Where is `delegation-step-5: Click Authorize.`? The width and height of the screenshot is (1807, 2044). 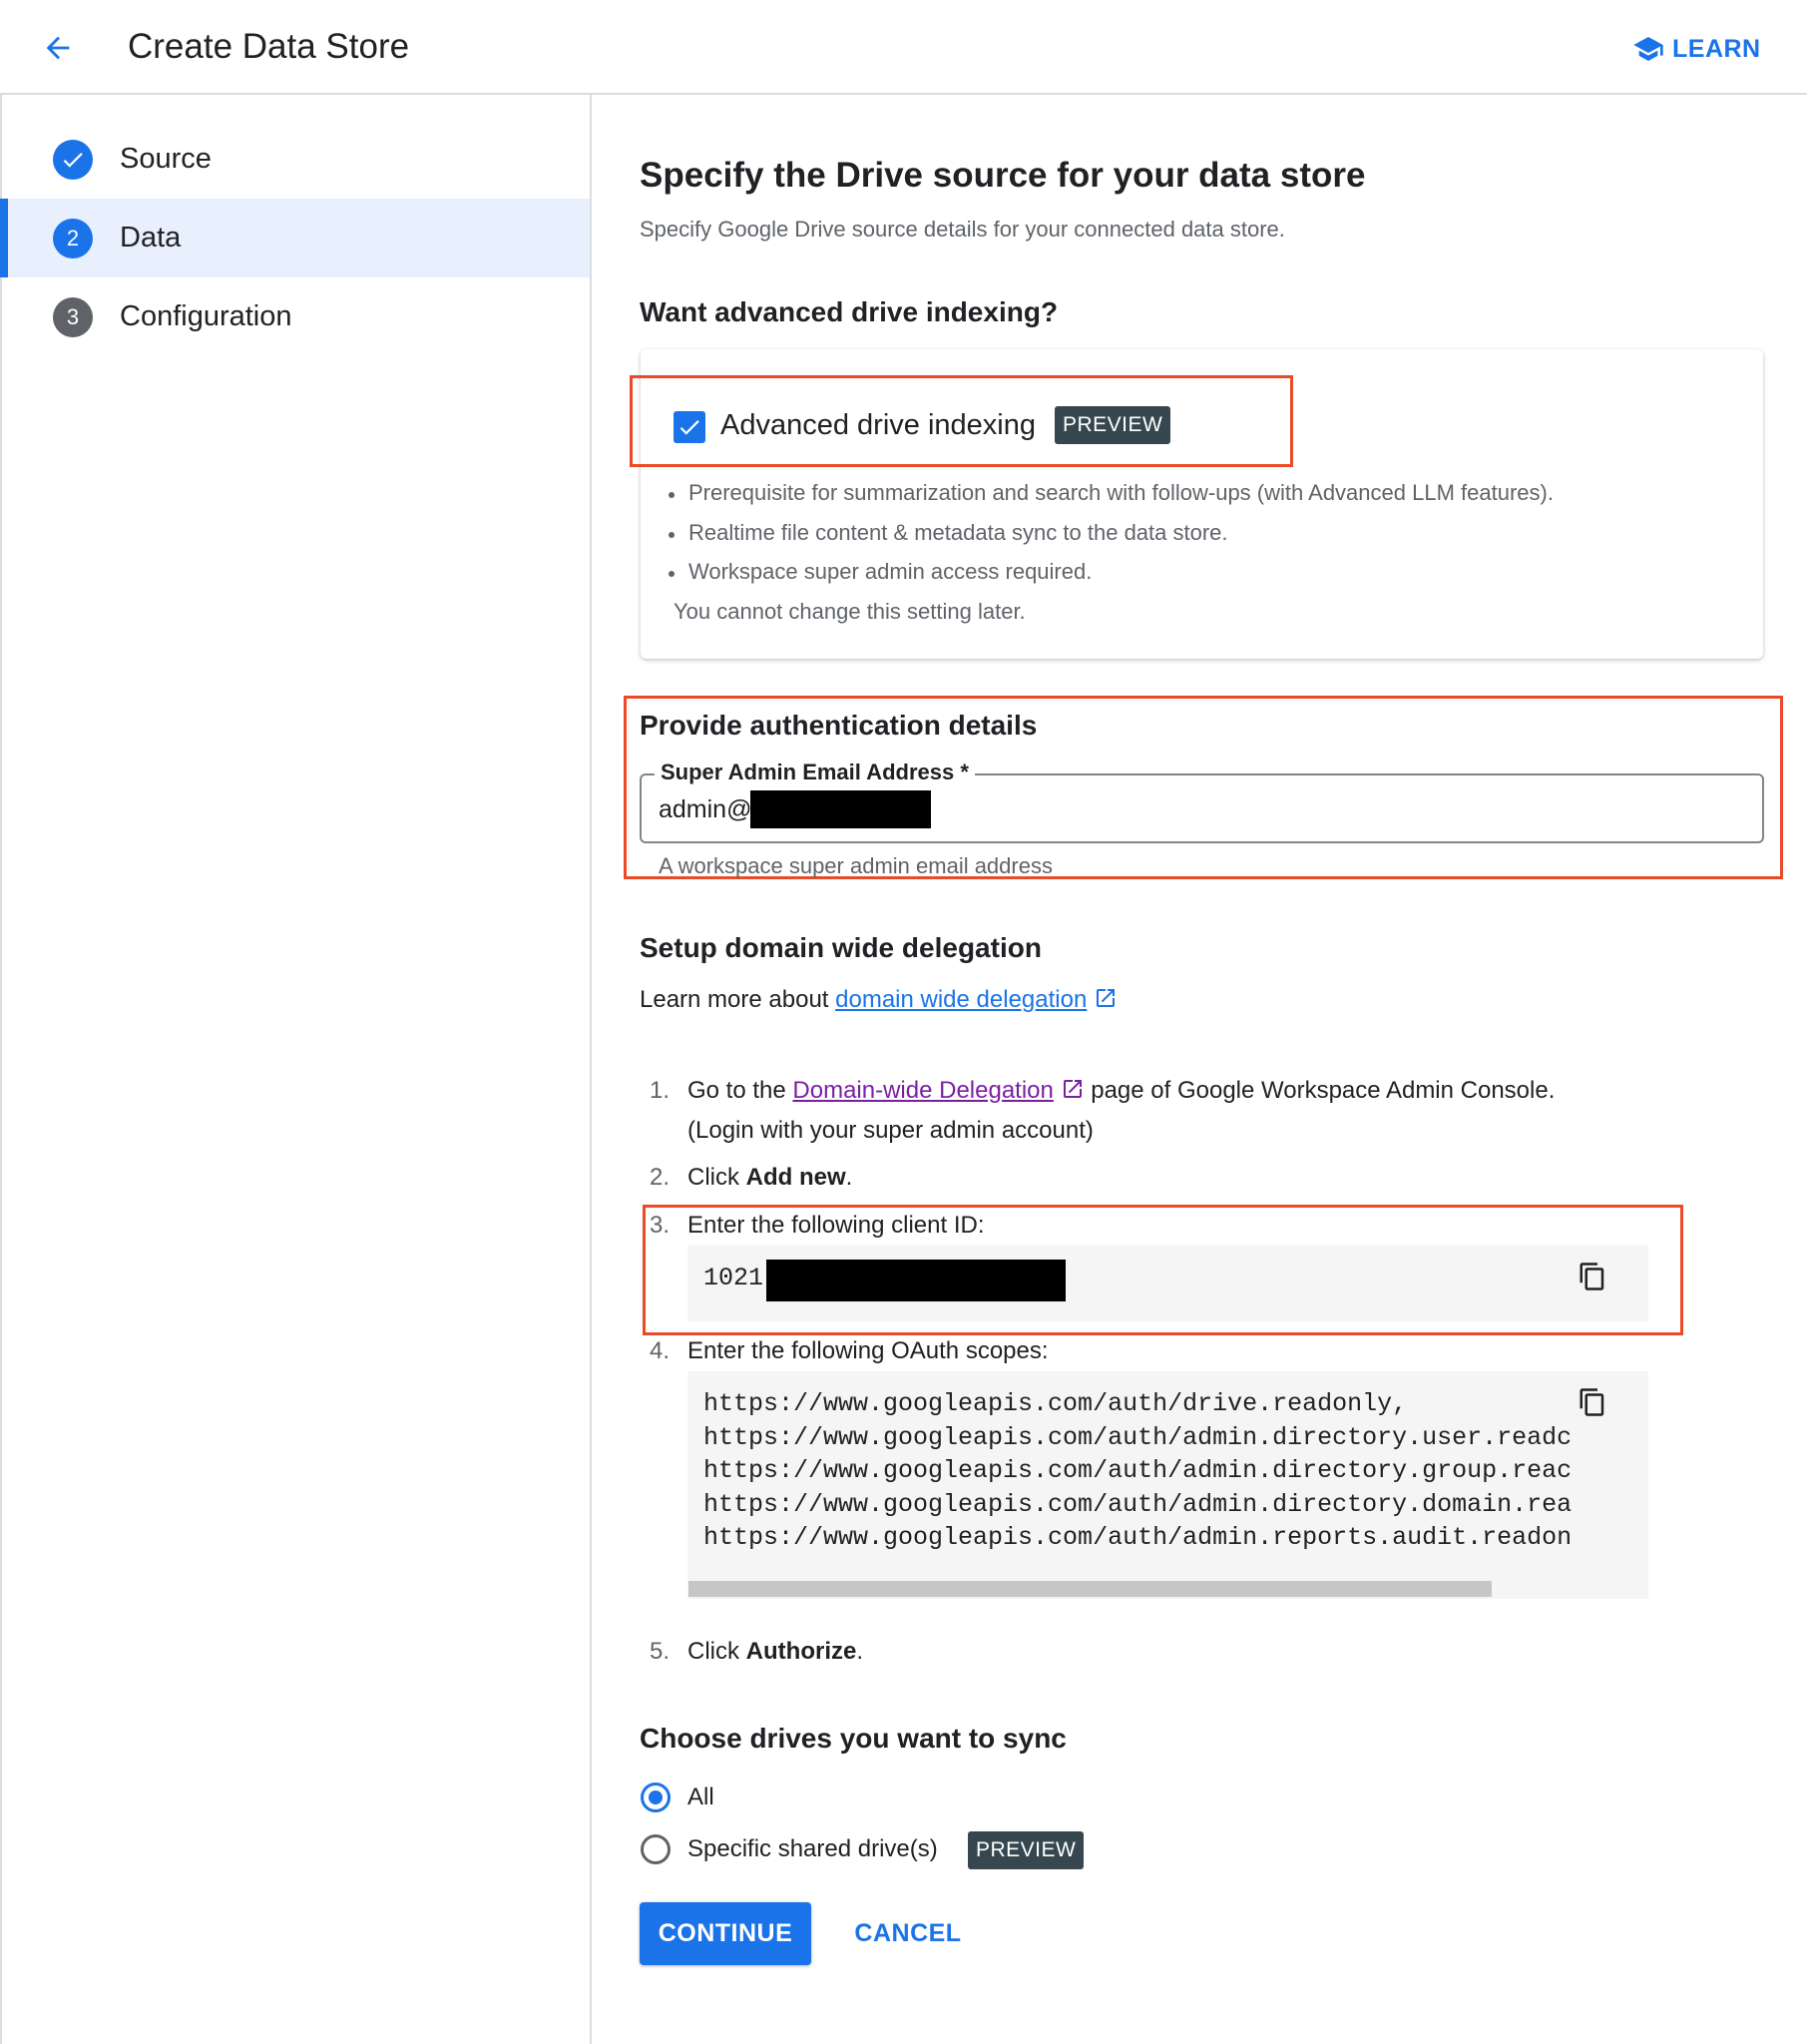
delegation-step-5: Click Authorize. is located at coordinates (775, 1652).